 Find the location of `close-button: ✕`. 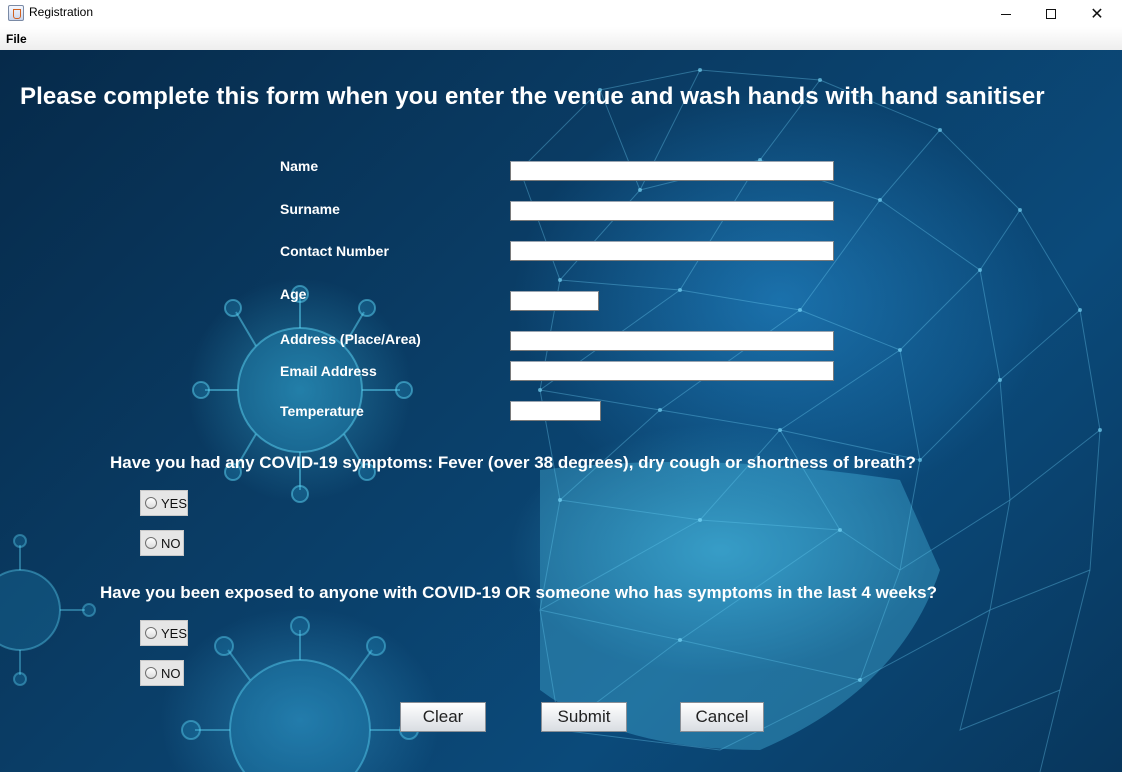

close-button: ✕ is located at coordinates (1097, 13).